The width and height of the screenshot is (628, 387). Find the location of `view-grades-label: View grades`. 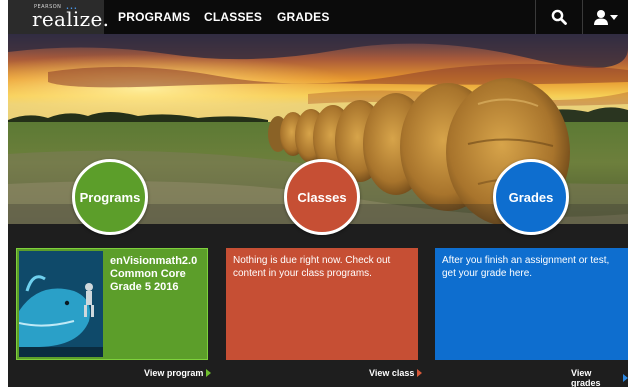

view-grades-label: View grades is located at coordinates (586, 377).